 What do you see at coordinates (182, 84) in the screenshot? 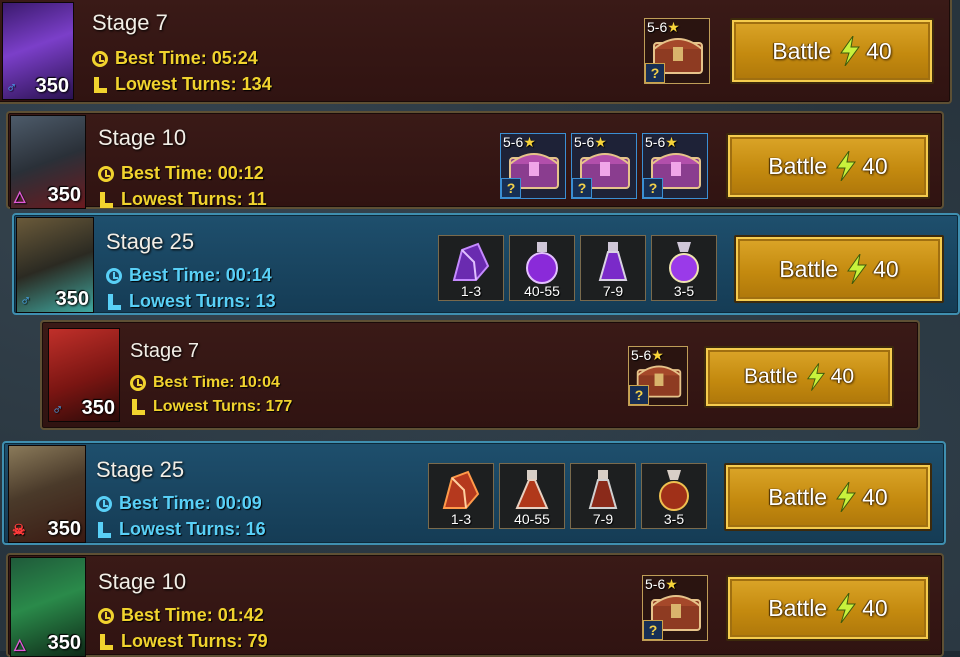
I see `lowest-turns: Lowest Turns: 134` at bounding box center [182, 84].